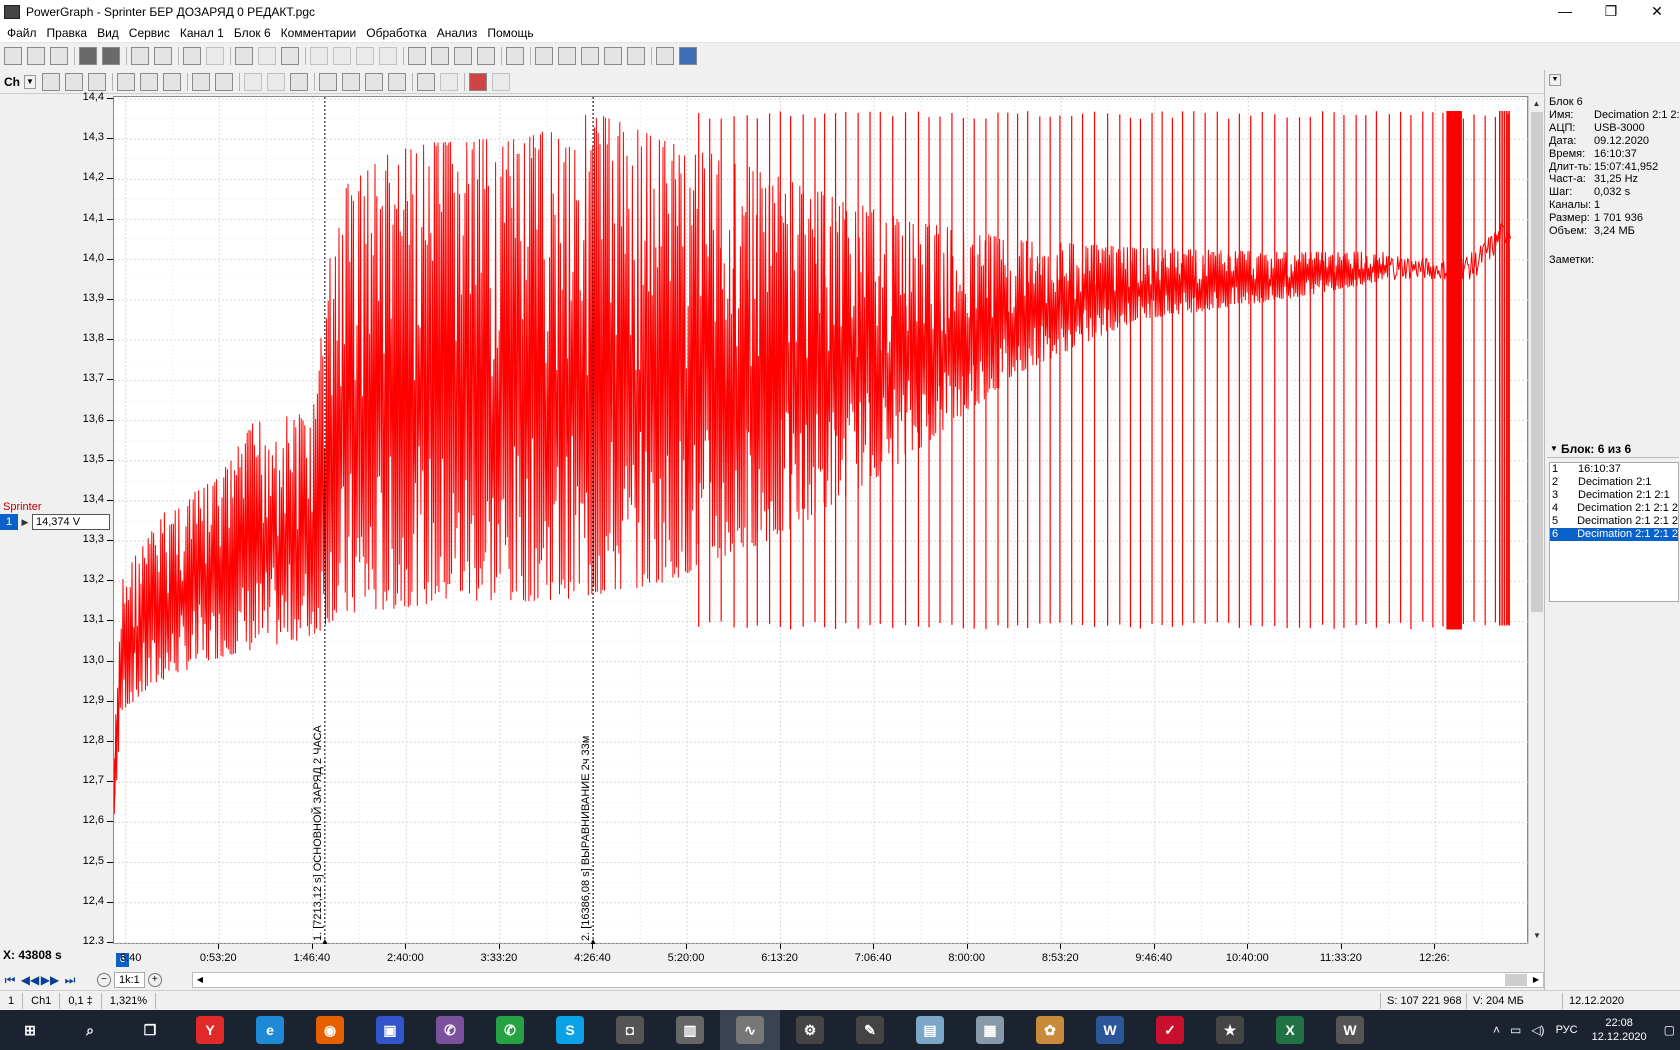 Image resolution: width=1680 pixels, height=1050 pixels. Describe the element at coordinates (215, 56) in the screenshot. I see `delete-icon` at that location.